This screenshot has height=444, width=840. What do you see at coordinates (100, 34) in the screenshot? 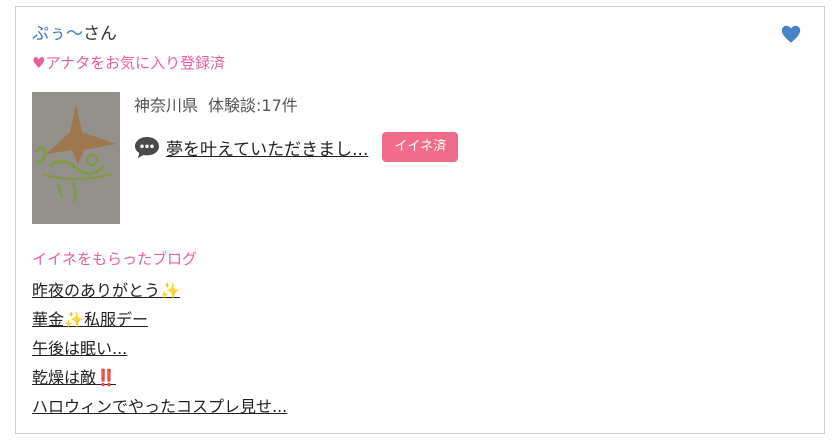
I see `user-name-suffix: さん` at bounding box center [100, 34].